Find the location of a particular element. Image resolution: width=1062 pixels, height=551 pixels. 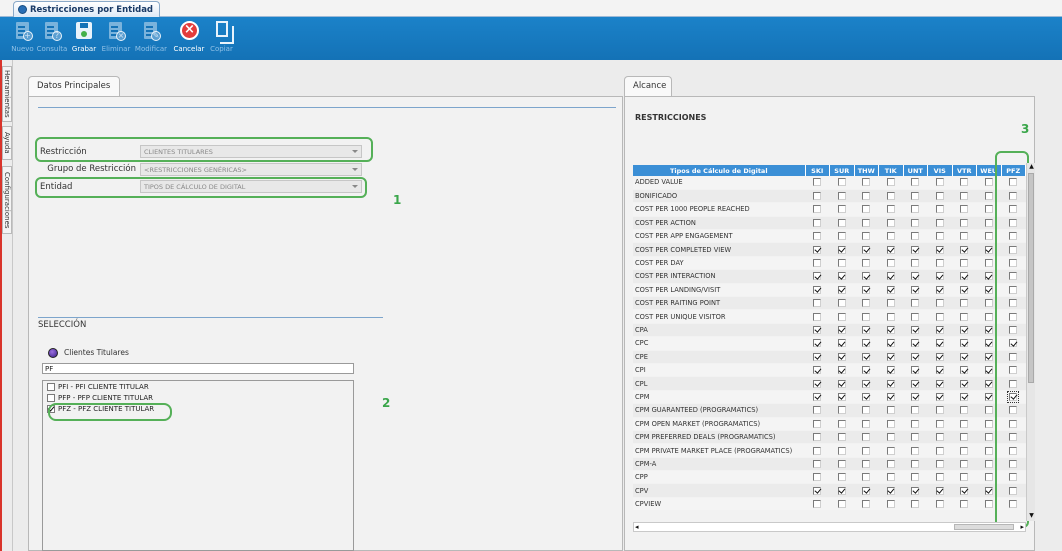

search-input is located at coordinates (198, 368).